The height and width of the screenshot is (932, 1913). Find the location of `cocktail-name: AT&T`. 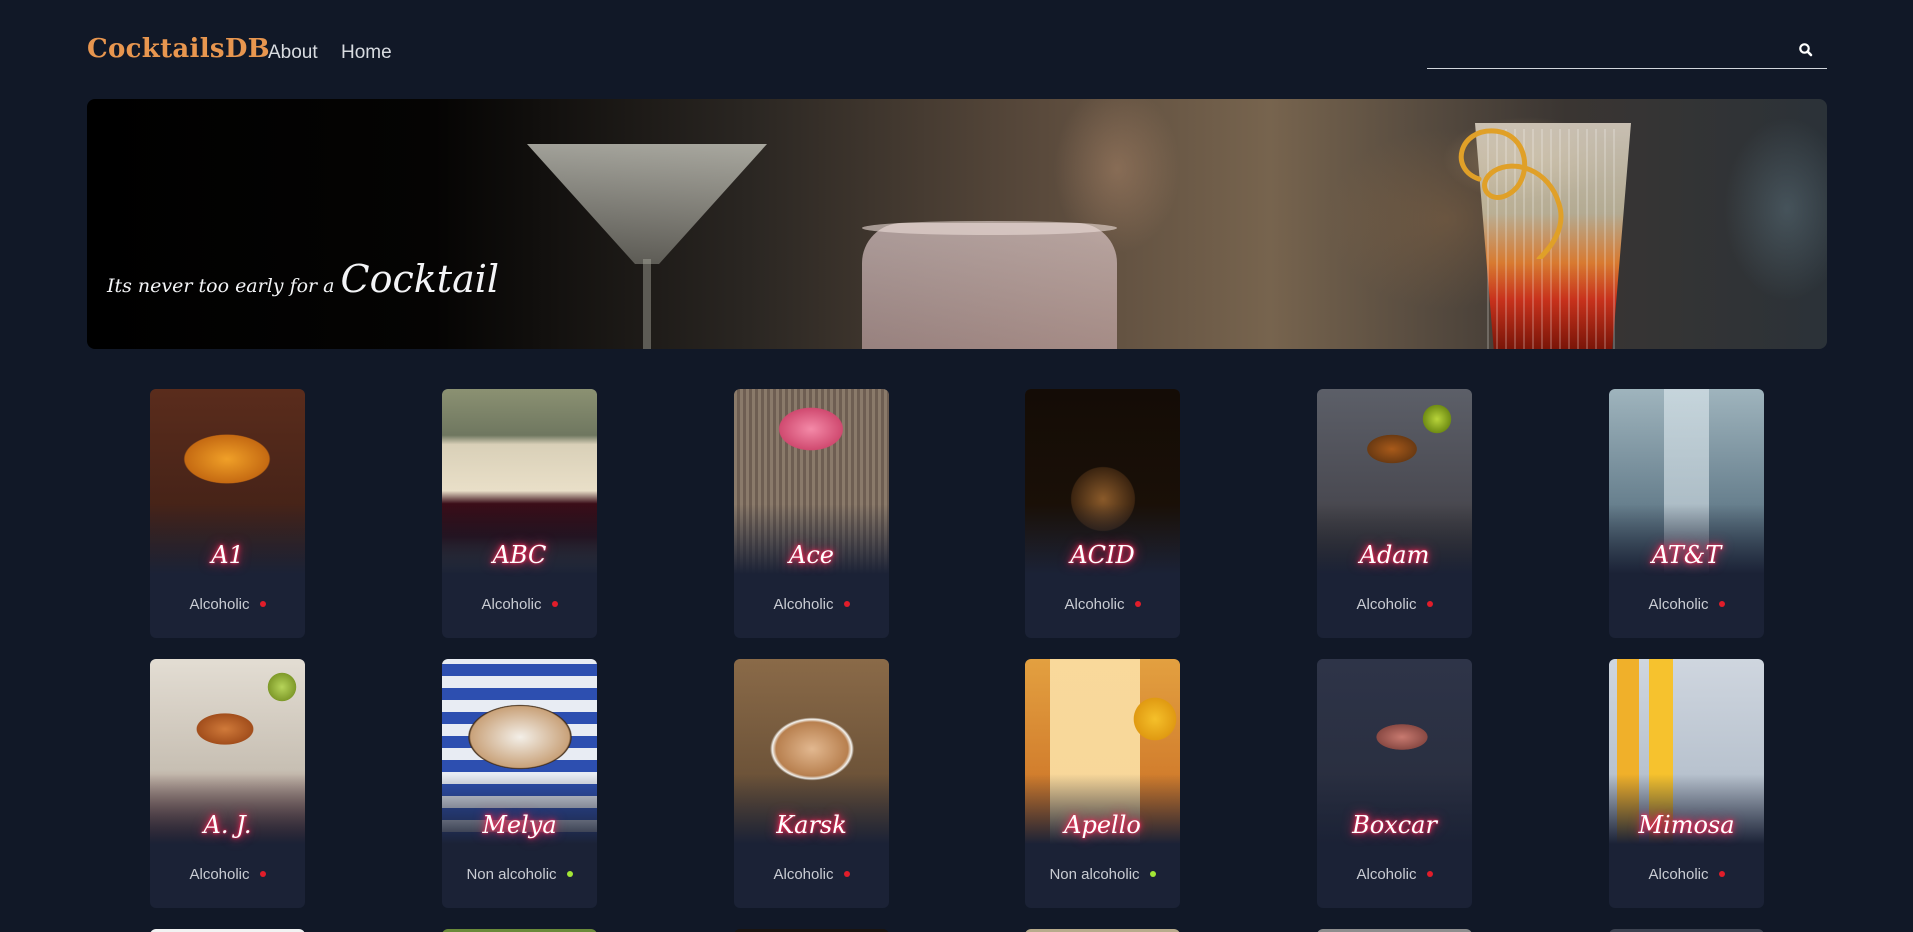

cocktail-name: AT&T is located at coordinates (1686, 555).